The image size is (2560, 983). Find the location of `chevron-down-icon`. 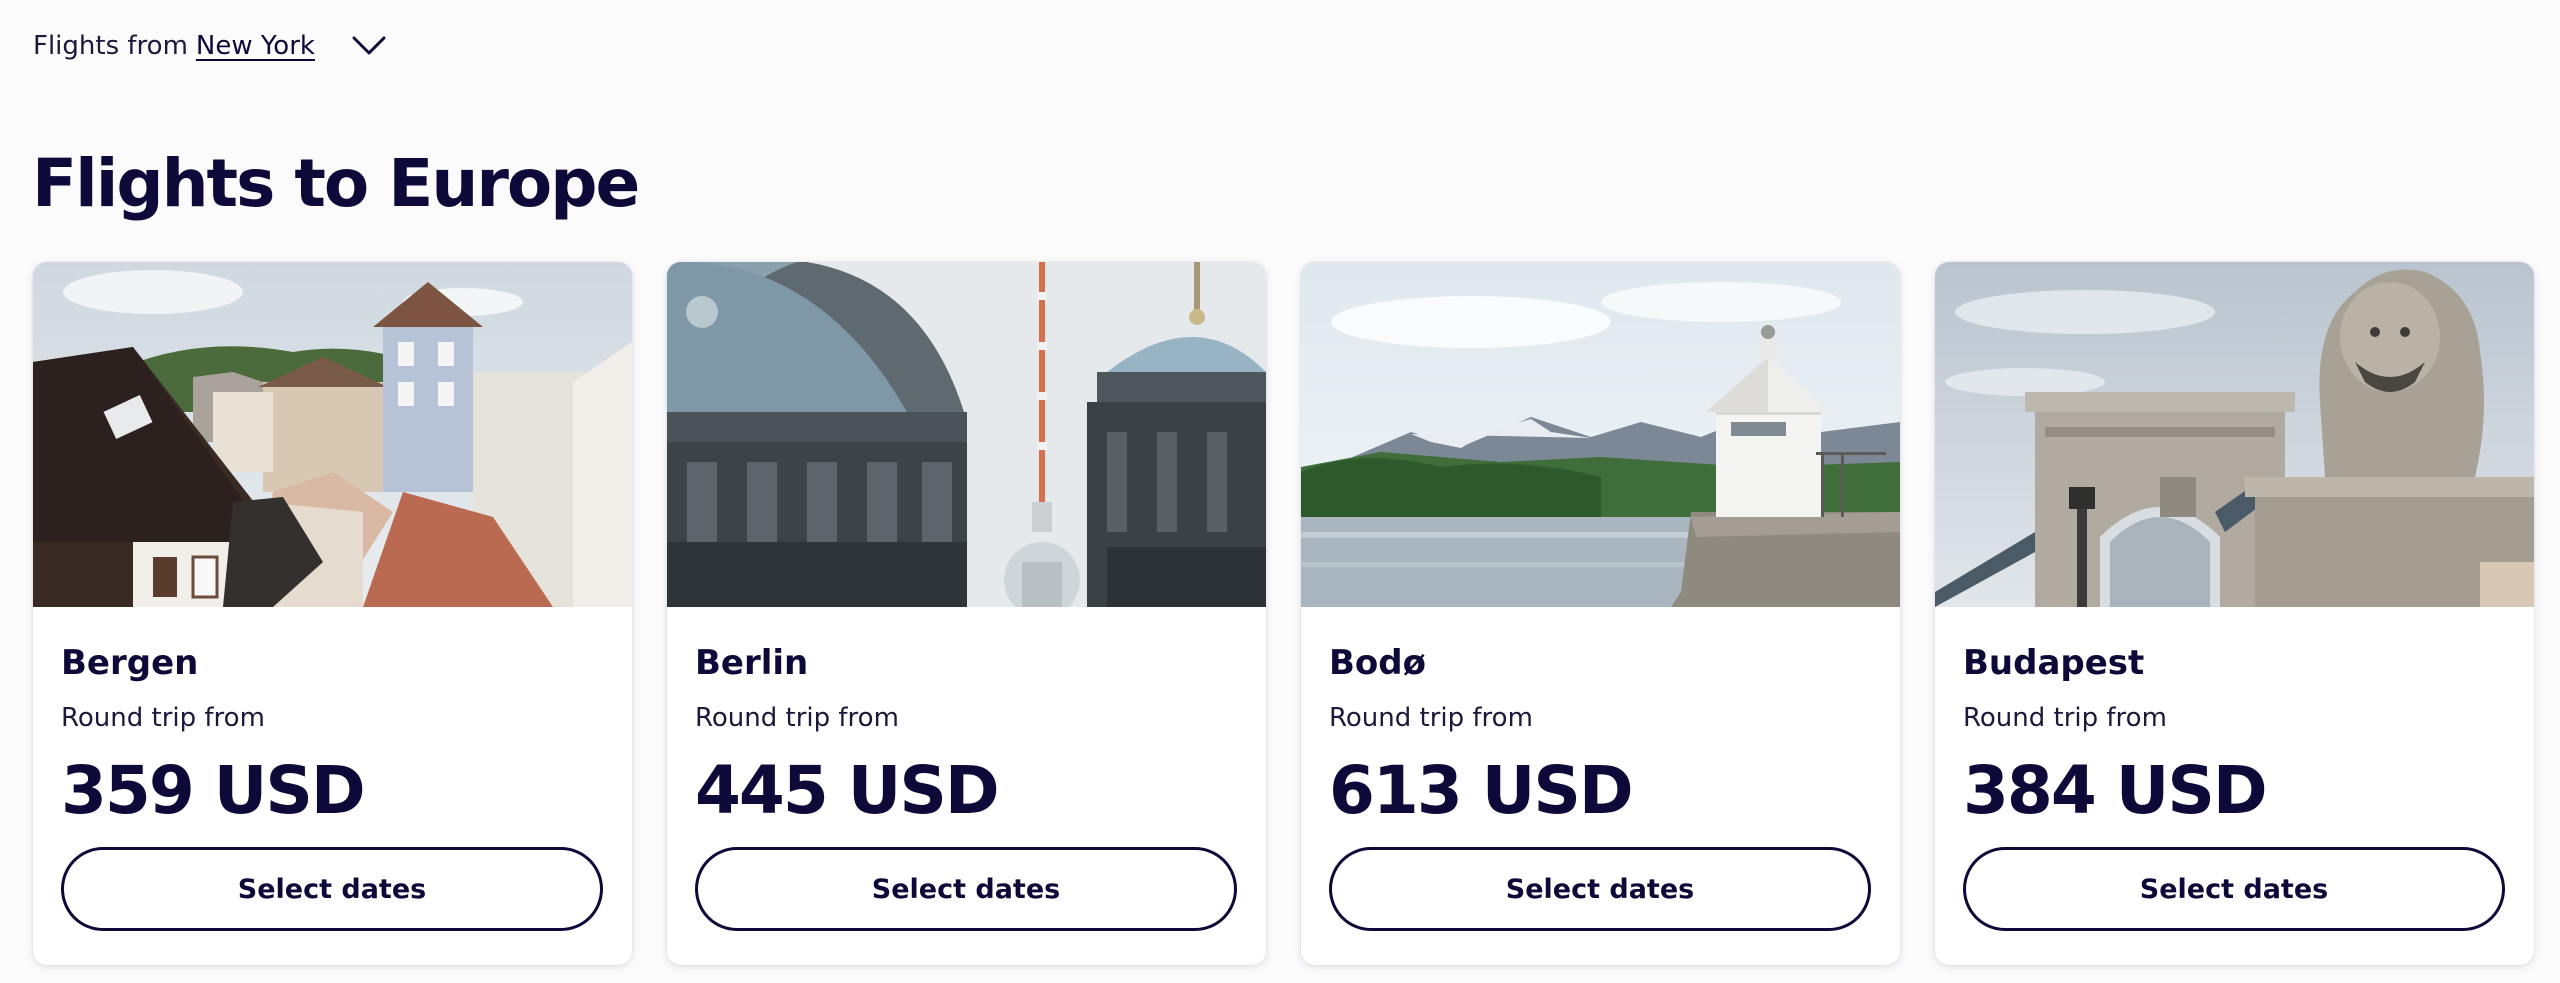

chevron-down-icon is located at coordinates (369, 46).